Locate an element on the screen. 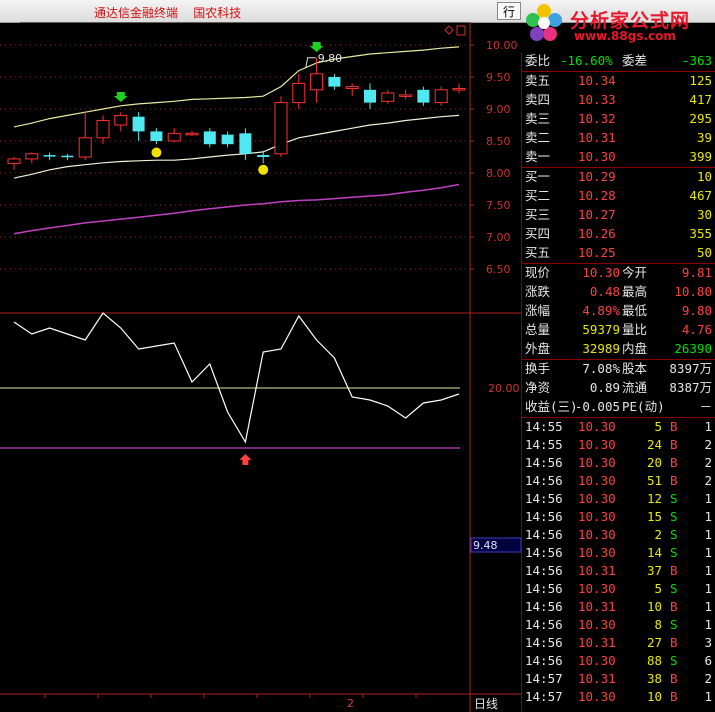 This screenshot has height=712, width=715. period-label: 日线 is located at coordinates (486, 703).